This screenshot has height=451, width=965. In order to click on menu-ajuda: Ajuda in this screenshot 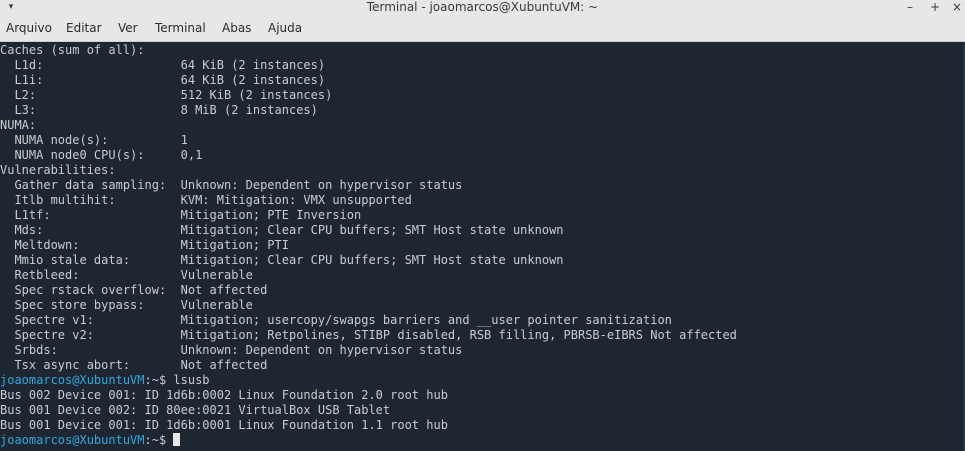, I will do `click(285, 28)`.